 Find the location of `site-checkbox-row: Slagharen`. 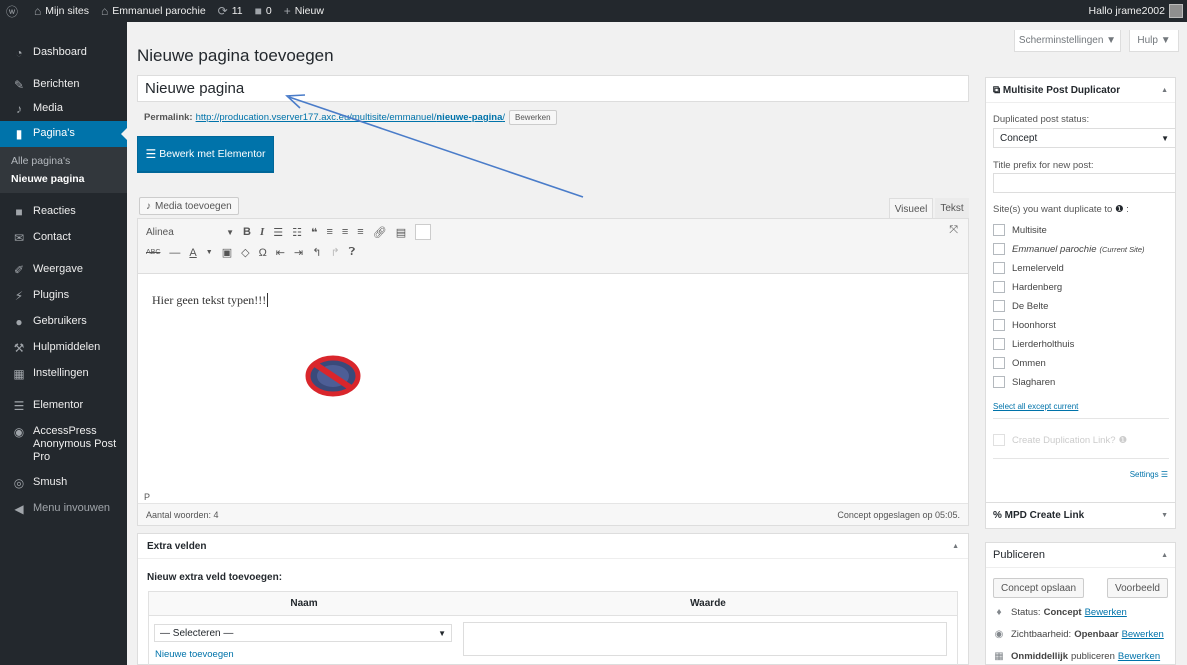

site-checkbox-row: Slagharen is located at coordinates (1024, 382).